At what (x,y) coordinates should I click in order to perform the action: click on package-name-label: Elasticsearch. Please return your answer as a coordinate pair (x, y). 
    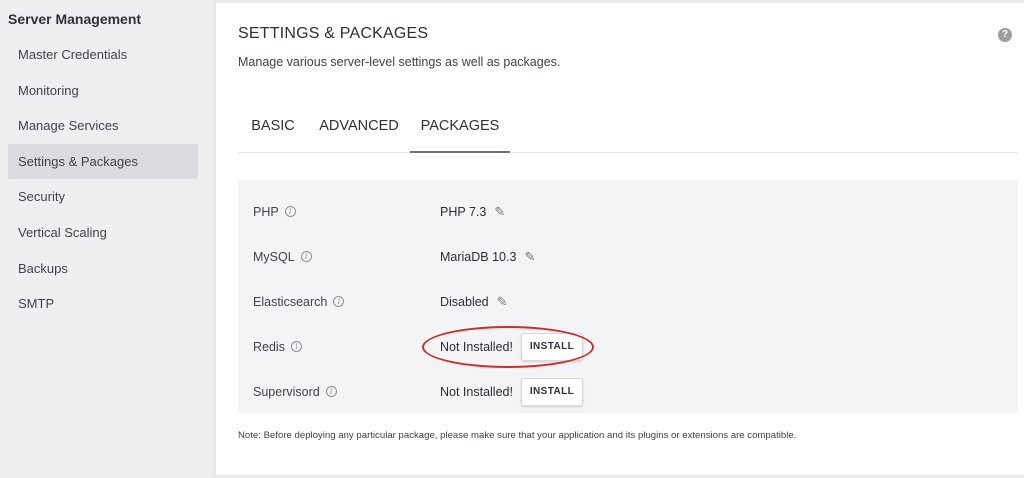
    Looking at the image, I should click on (290, 302).